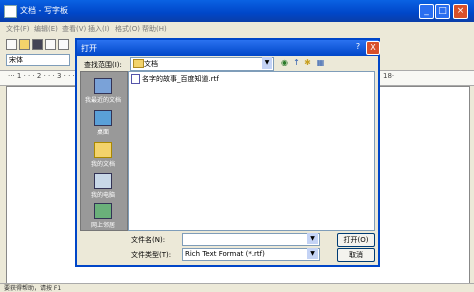  Describe the element at coordinates (373, 48) in the screenshot. I see `dialog-close-button: X` at that location.